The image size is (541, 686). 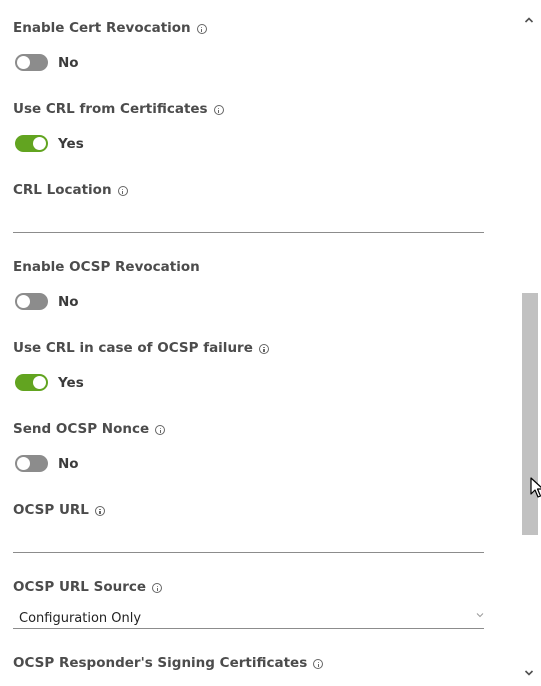 I want to click on ocsp-url-input, so click(x=248, y=542).